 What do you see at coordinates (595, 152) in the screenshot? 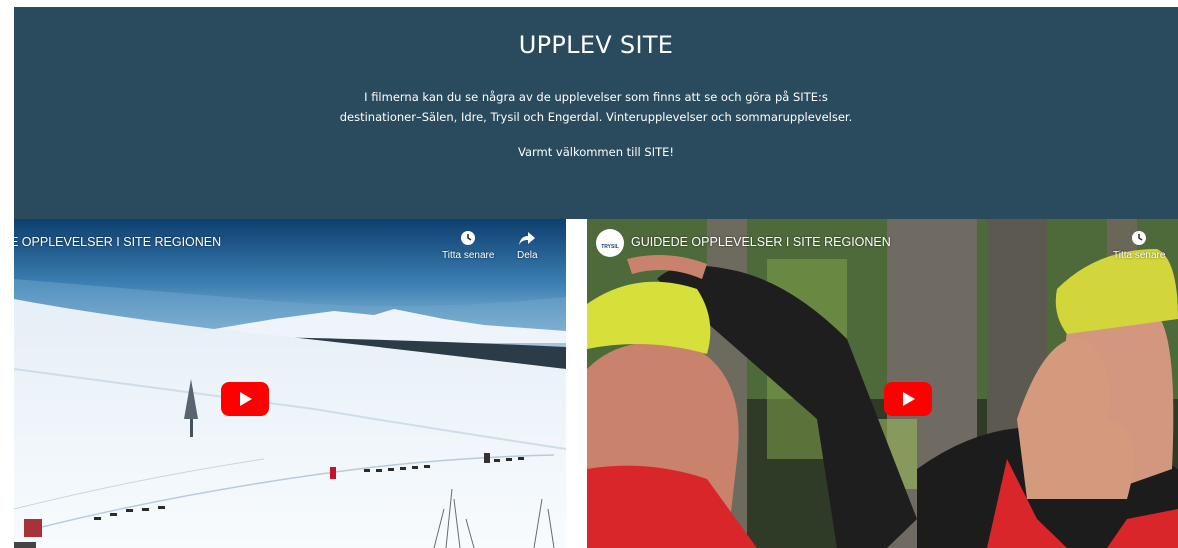
I see `welcome-text: Varmt välkommen till SITE!` at bounding box center [595, 152].